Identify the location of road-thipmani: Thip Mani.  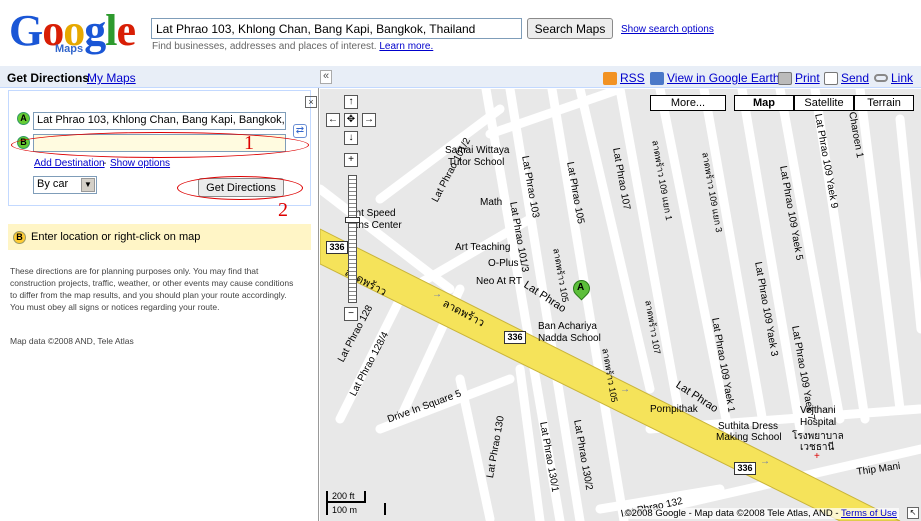
(879, 469).